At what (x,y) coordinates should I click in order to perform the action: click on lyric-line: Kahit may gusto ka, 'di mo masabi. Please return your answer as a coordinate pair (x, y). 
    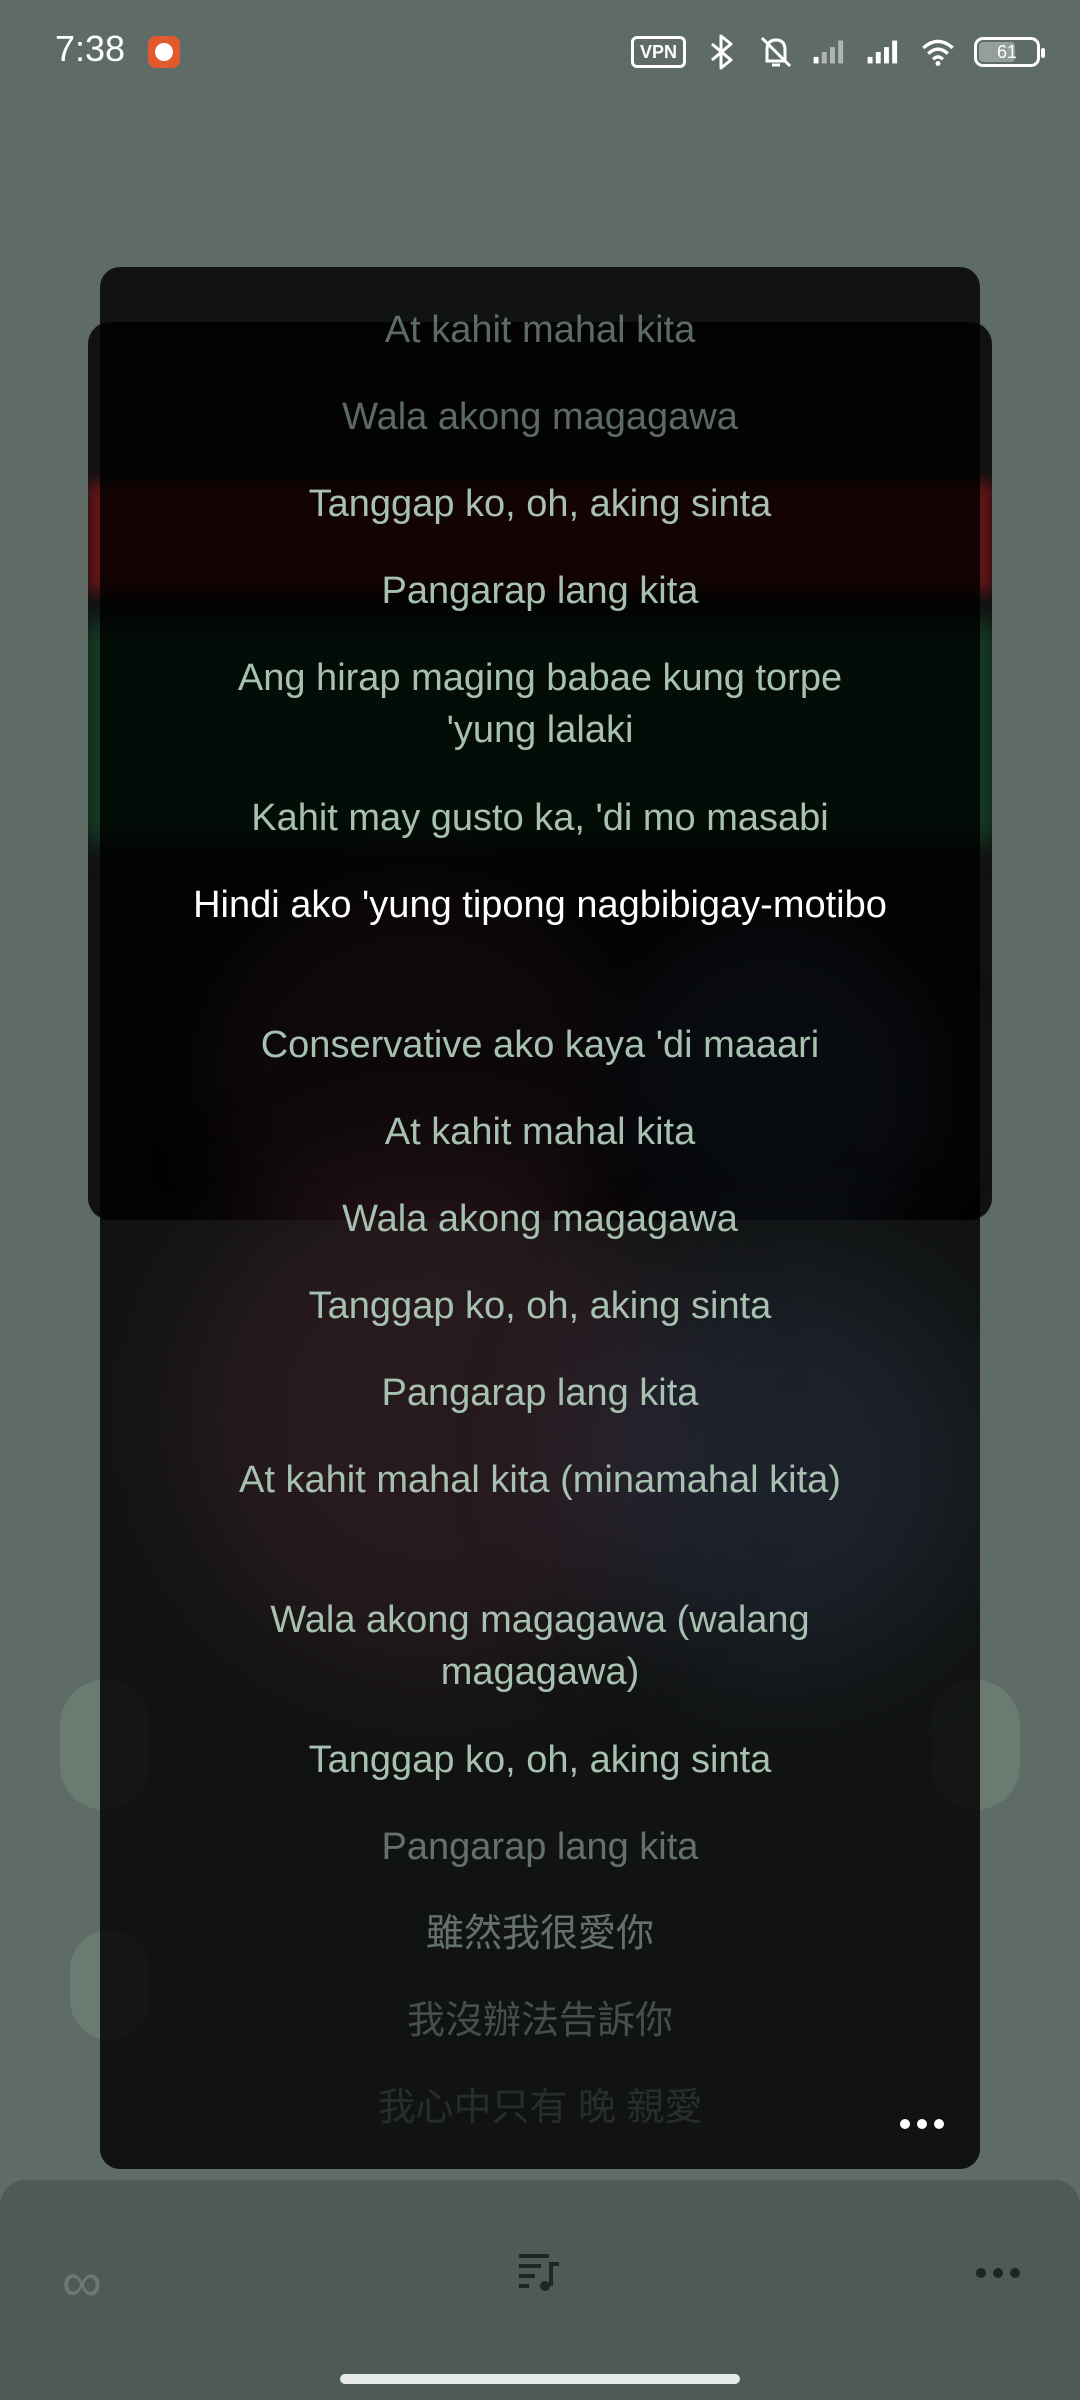
    Looking at the image, I should click on (540, 835).